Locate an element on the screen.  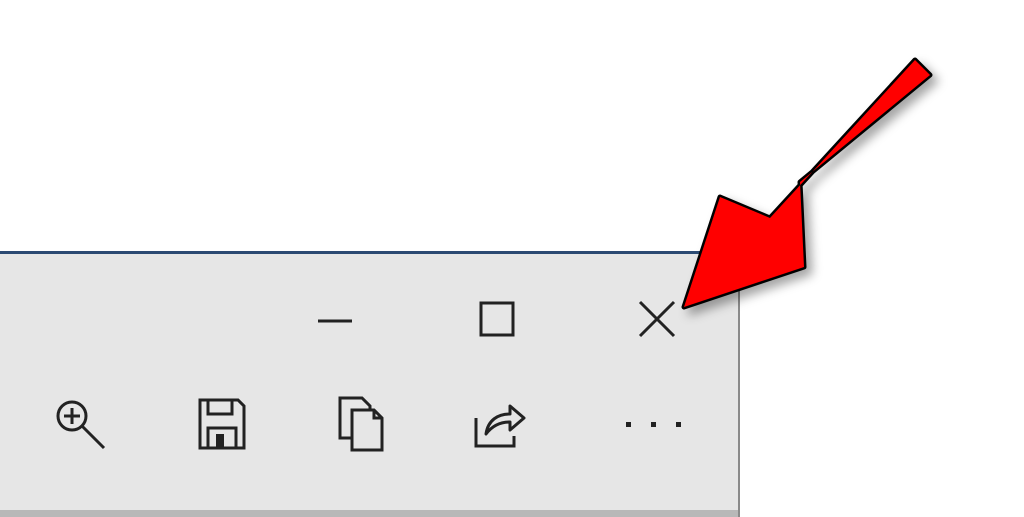
zoom-in-button is located at coordinates (80, 424).